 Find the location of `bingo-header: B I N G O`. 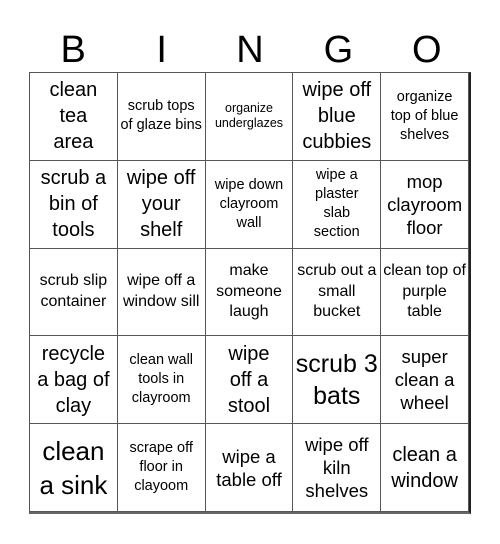

bingo-header: B I N G O is located at coordinates (250, 50).